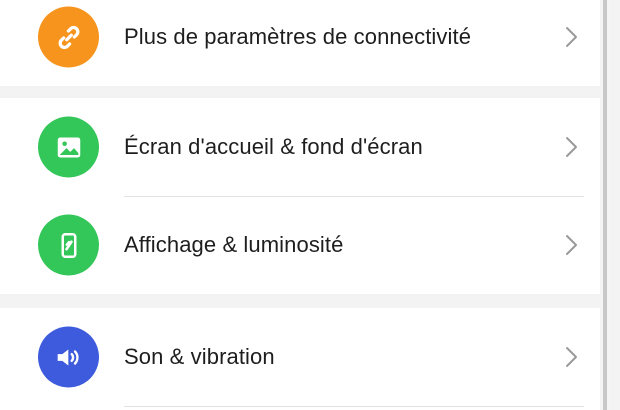  What do you see at coordinates (273, 146) in the screenshot?
I see `settings-item-label: Écran d'accueil & fond d'écran` at bounding box center [273, 146].